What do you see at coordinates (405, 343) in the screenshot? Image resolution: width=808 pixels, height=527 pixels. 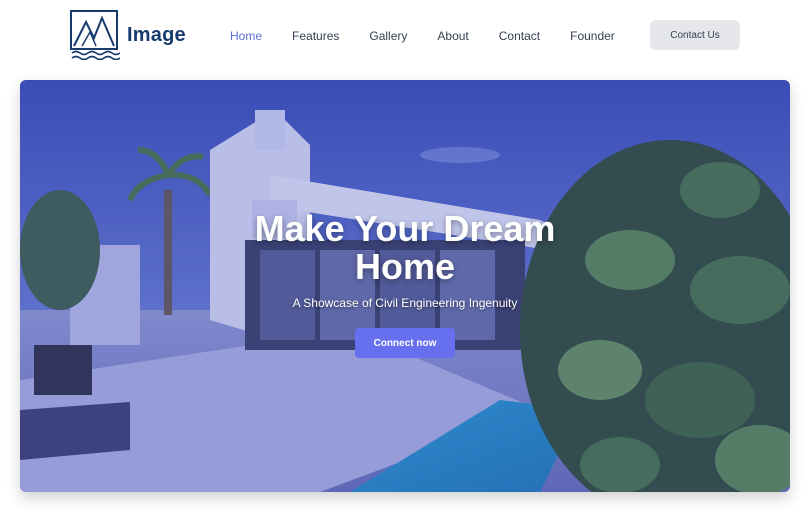 I see `connect-now-button: Connect now` at bounding box center [405, 343].